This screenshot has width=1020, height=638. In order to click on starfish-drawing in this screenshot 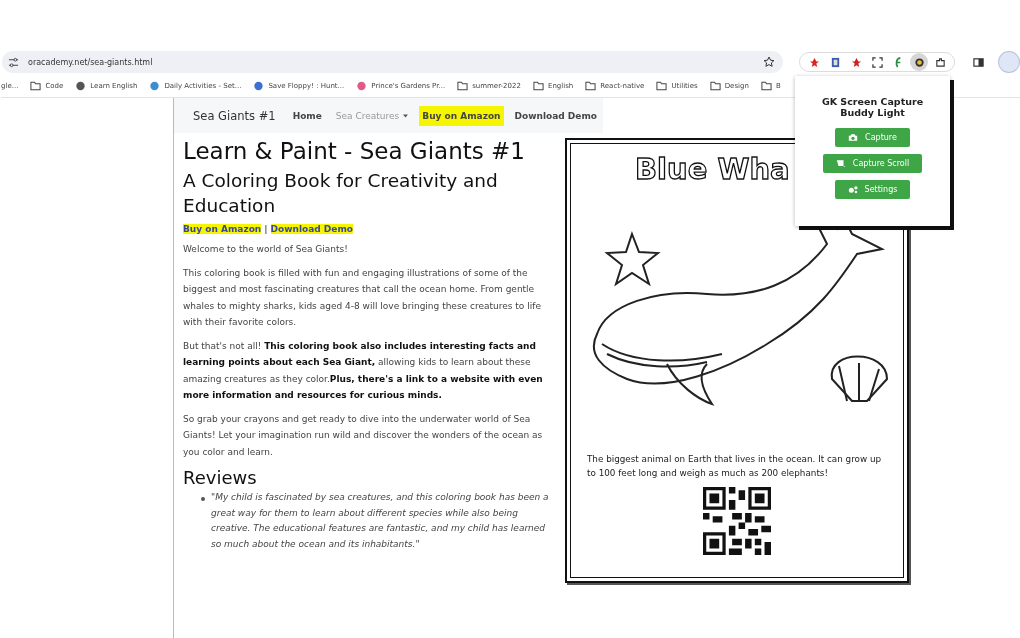, I will do `click(632, 259)`.